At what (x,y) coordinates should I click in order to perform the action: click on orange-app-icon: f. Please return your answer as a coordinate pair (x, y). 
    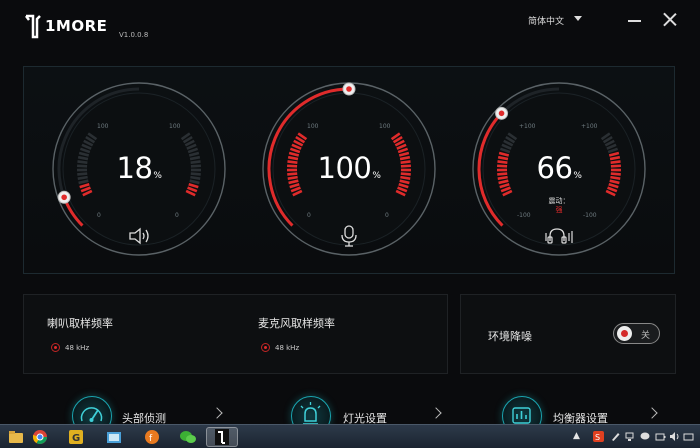
    Looking at the image, I should click on (152, 437).